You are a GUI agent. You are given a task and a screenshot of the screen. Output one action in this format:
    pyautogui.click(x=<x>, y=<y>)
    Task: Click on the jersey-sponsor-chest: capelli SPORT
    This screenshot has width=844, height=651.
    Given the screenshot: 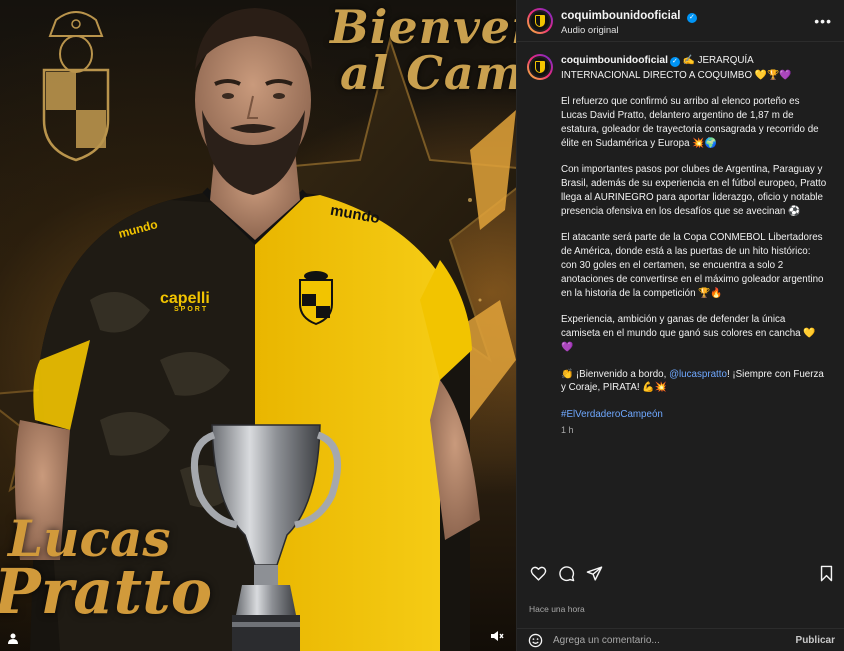 What is the action you would take?
    pyautogui.click(x=185, y=301)
    